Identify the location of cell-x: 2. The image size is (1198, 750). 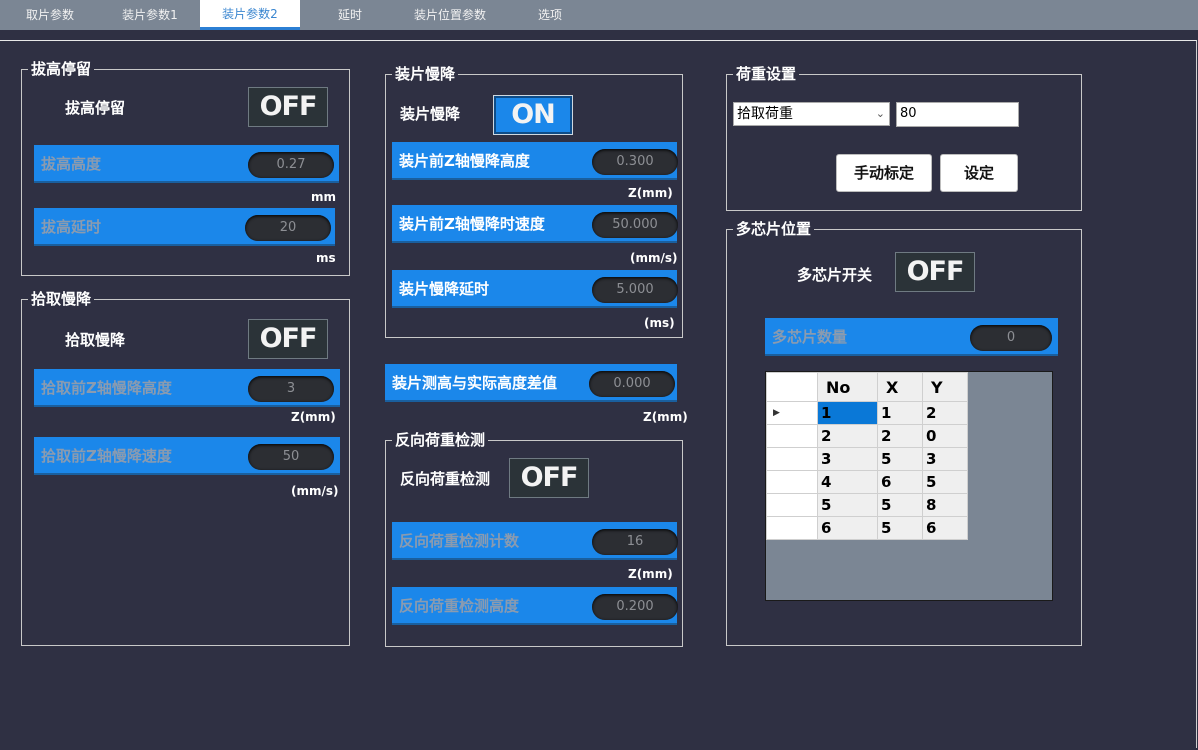
(900, 436).